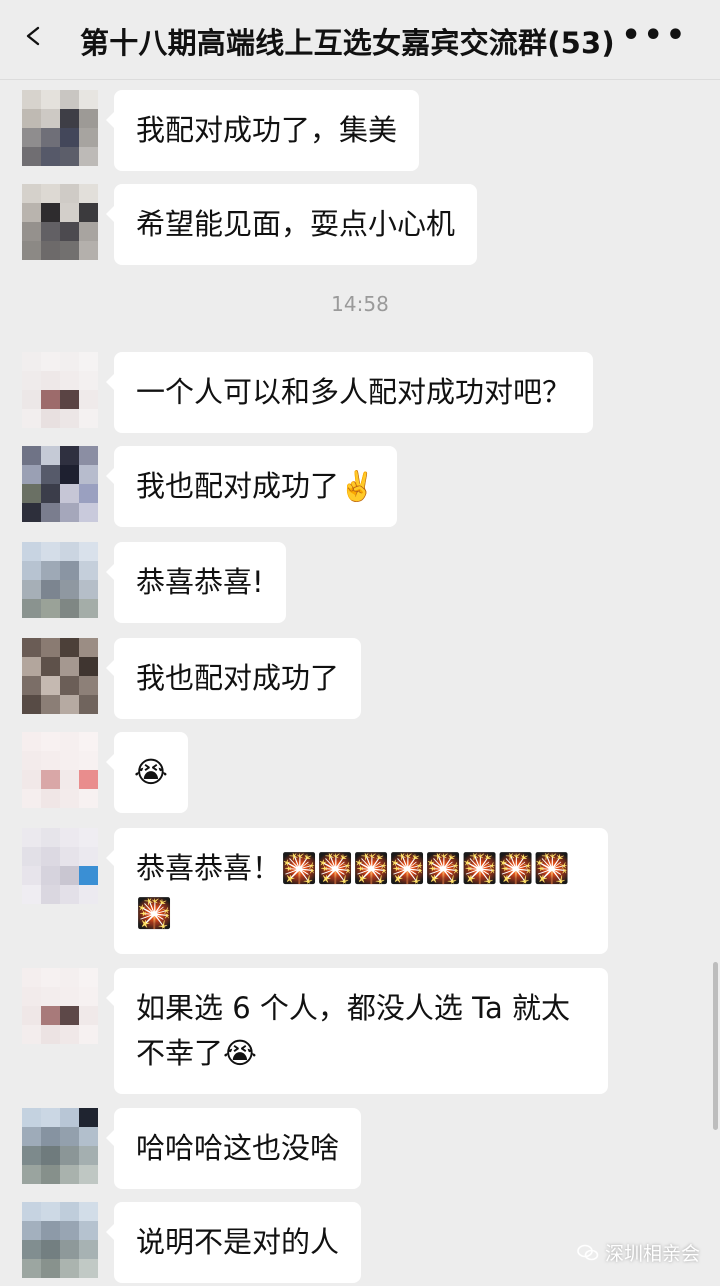 This screenshot has height=1286, width=720. I want to click on watermark: 深圳相亲会, so click(638, 1252).